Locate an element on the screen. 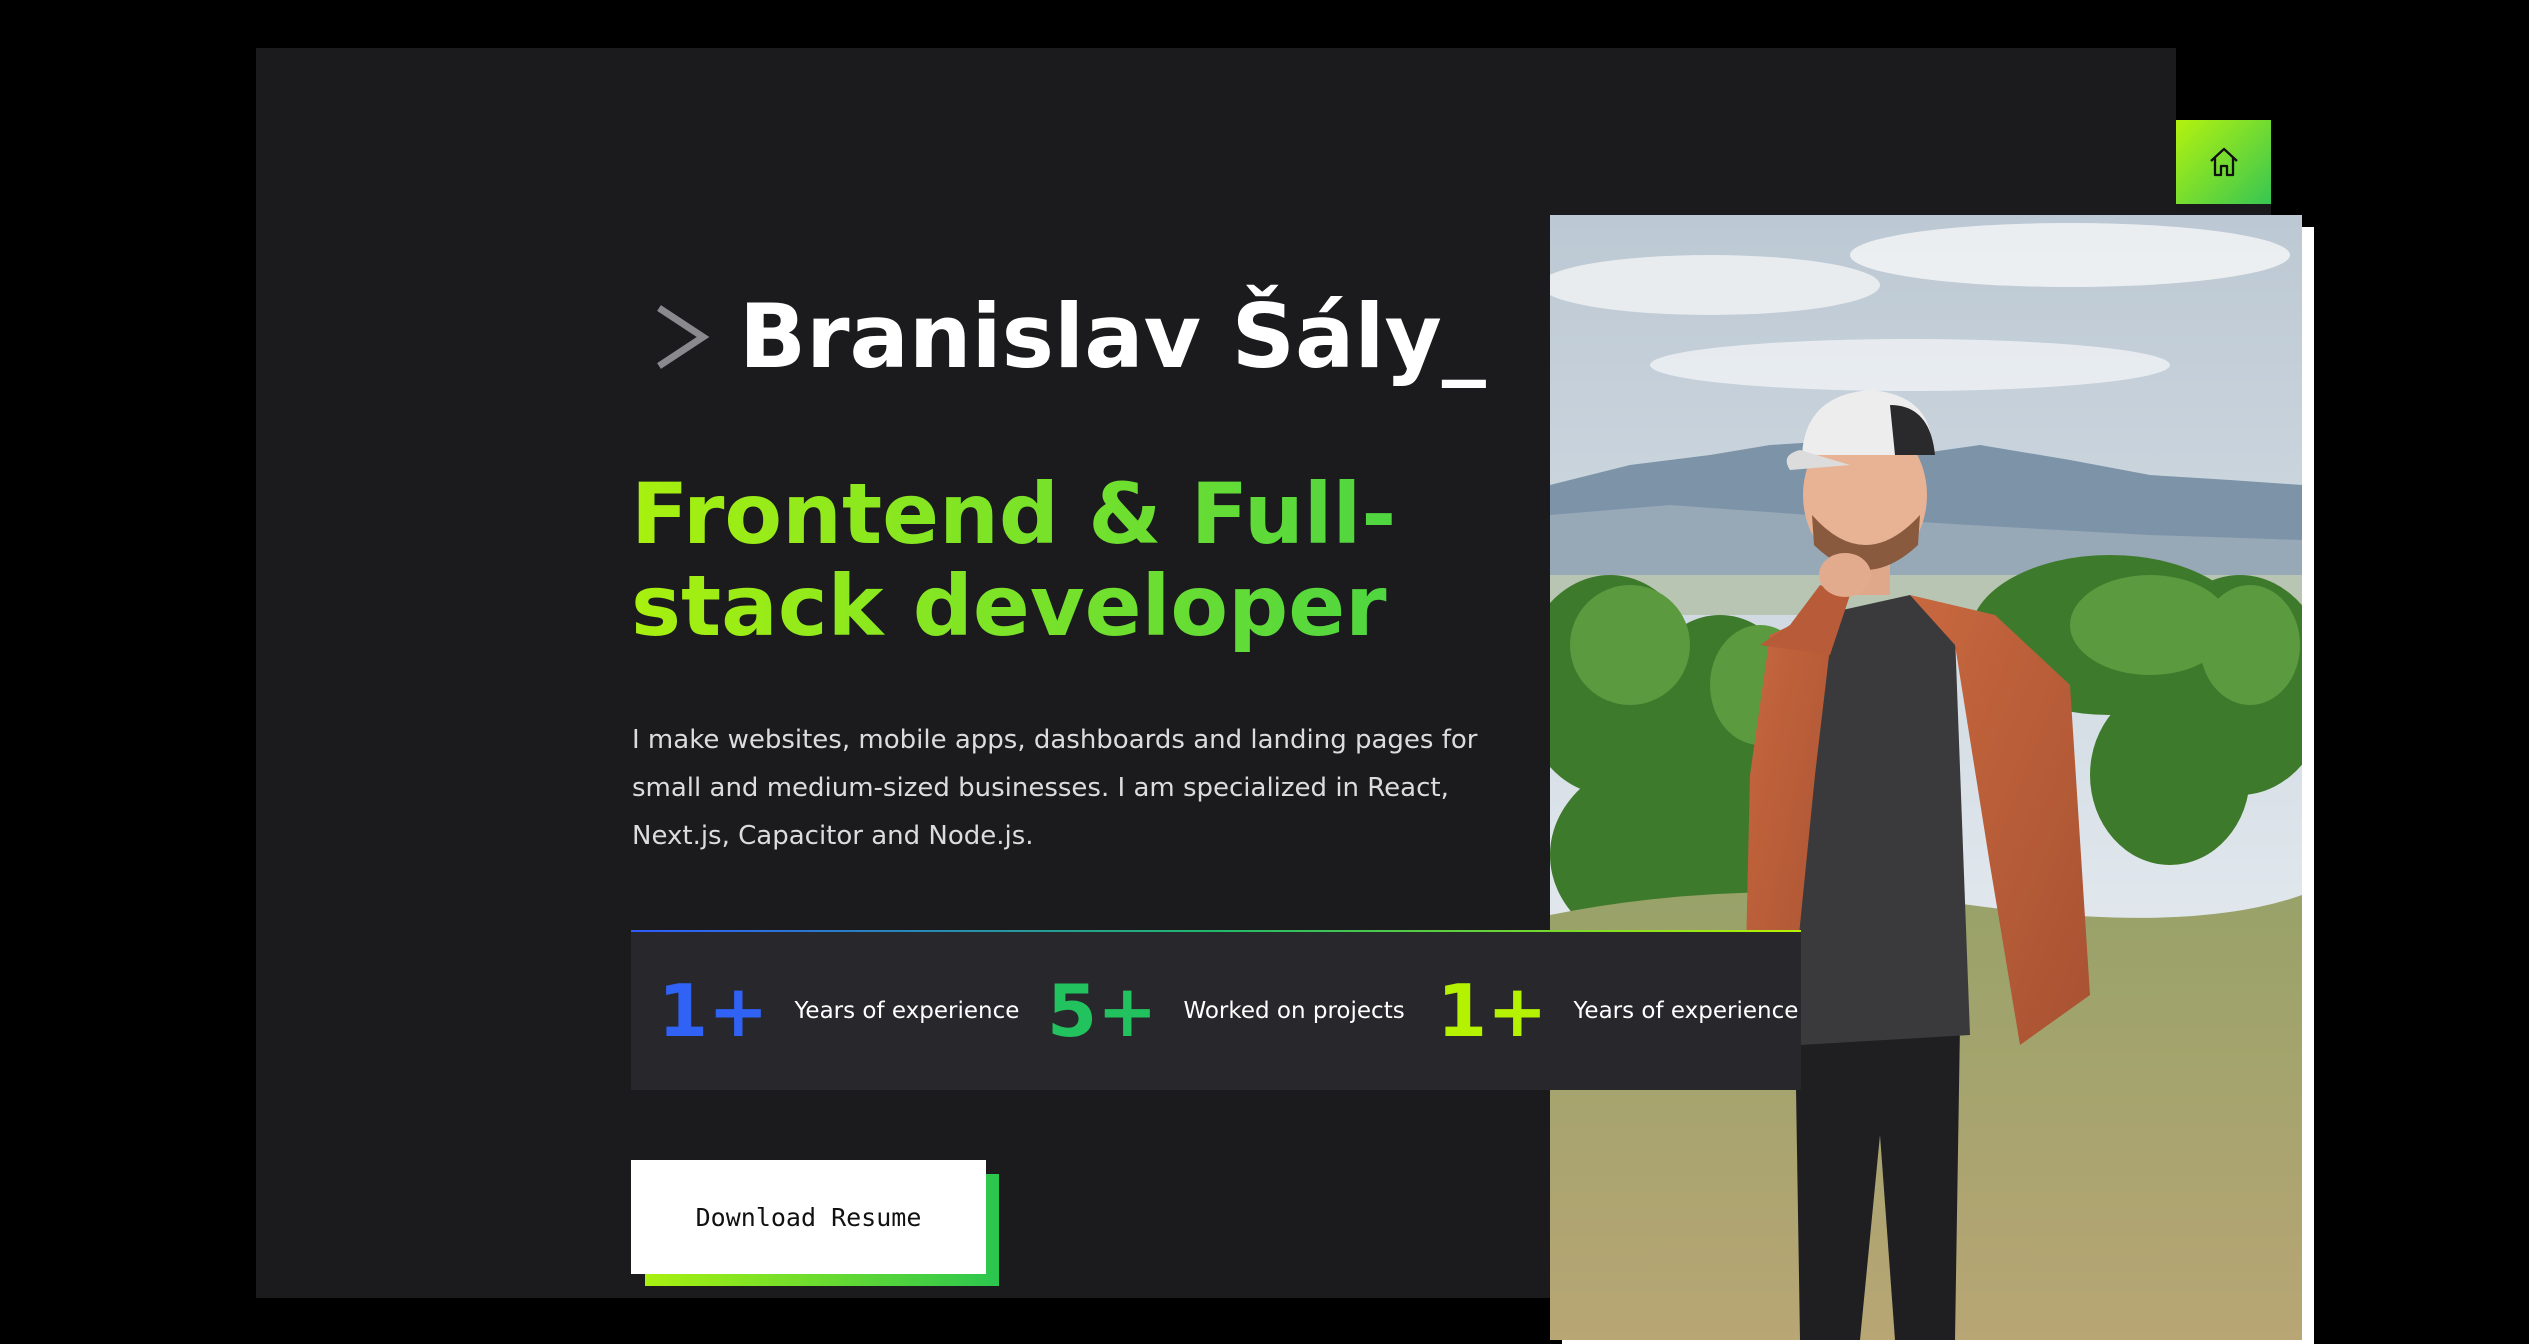 This screenshot has height=1344, width=2529. nav-home-button is located at coordinates (2223, 162).